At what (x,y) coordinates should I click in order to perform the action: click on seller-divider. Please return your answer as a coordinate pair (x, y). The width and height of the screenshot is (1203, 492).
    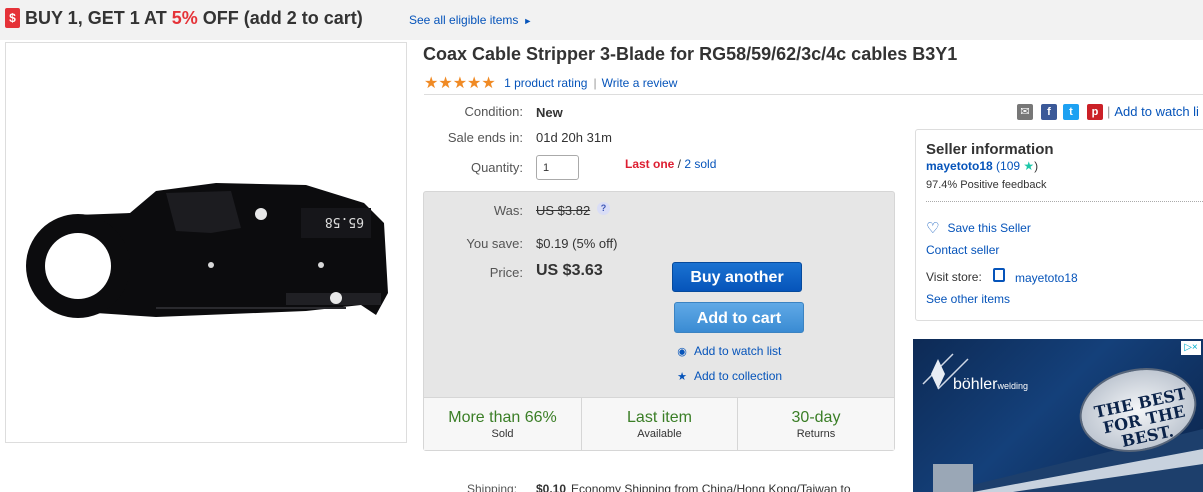
    Looking at the image, I should click on (1064, 201).